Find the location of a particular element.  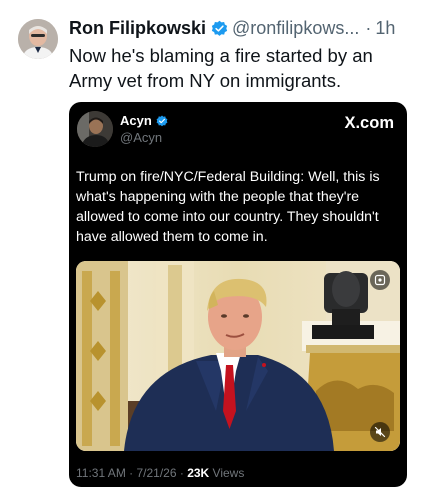

mute-icon is located at coordinates (380, 432).